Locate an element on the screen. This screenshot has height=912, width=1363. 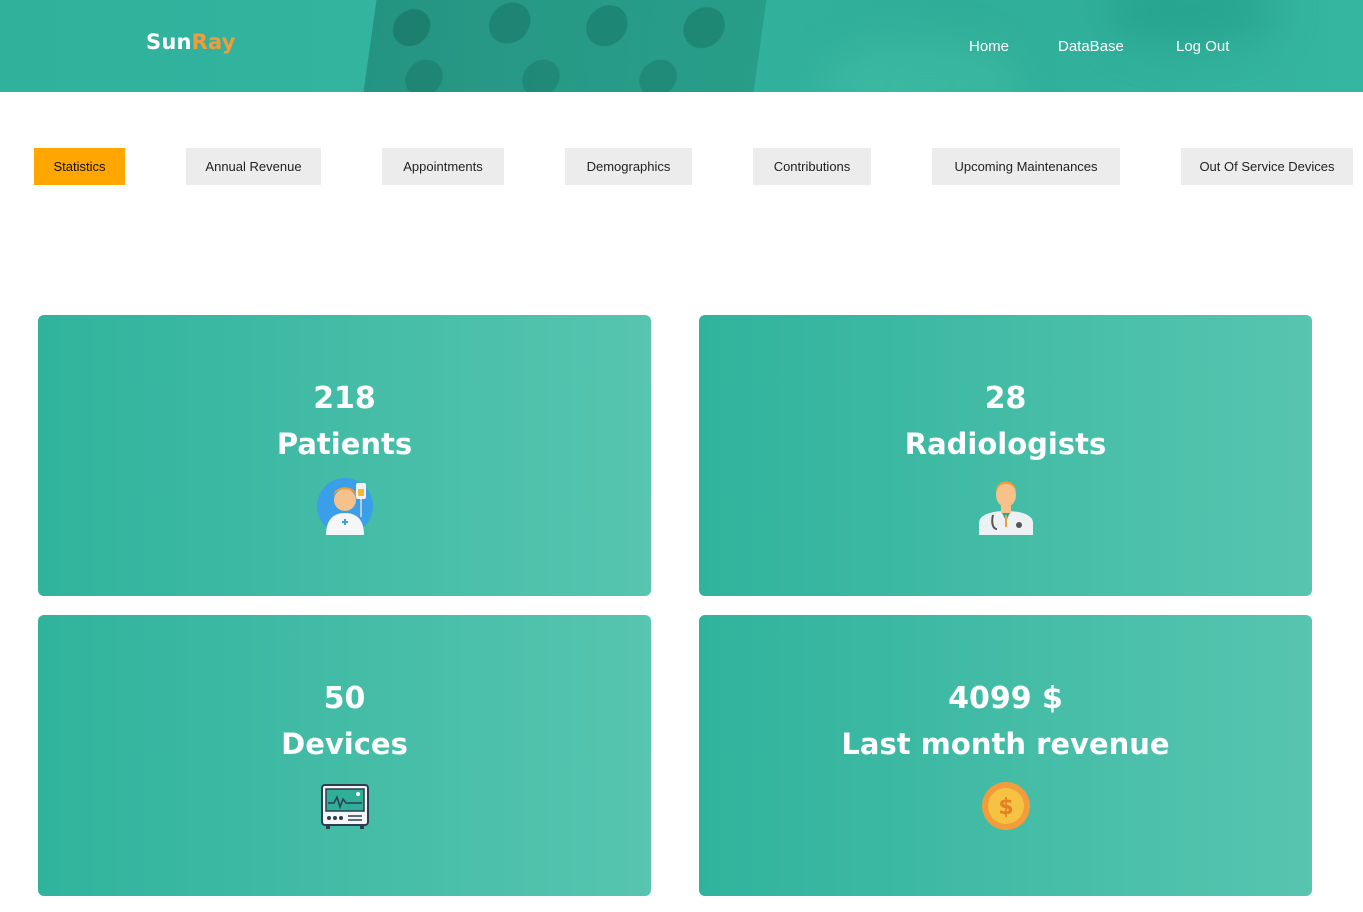
nav-home-link: Home is located at coordinates (989, 46).